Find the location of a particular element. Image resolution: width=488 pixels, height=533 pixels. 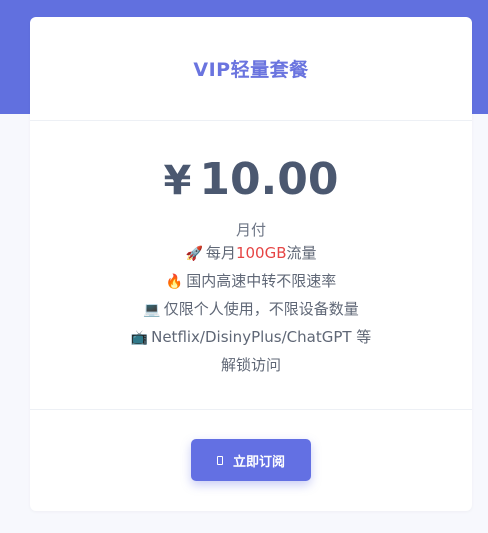

bandwidth-highlight: 100GB is located at coordinates (261, 253).